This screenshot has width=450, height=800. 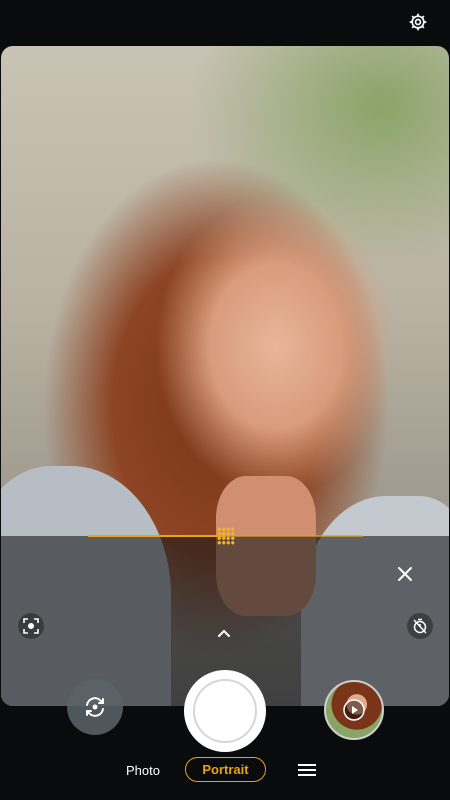 I want to click on menu-icon, so click(x=307, y=770).